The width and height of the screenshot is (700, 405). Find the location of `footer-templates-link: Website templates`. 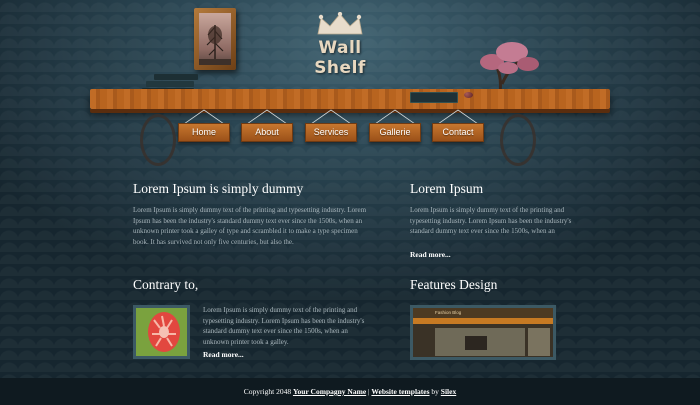

footer-templates-link: Website templates is located at coordinates (400, 391).